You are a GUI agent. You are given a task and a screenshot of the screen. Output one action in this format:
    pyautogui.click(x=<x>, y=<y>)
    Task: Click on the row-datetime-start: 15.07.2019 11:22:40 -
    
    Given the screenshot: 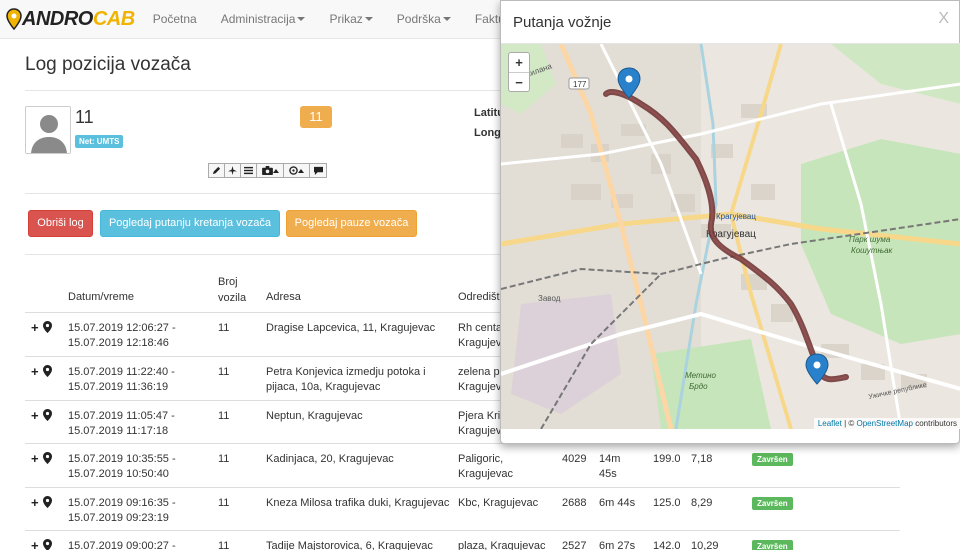 What is the action you would take?
    pyautogui.click(x=121, y=372)
    